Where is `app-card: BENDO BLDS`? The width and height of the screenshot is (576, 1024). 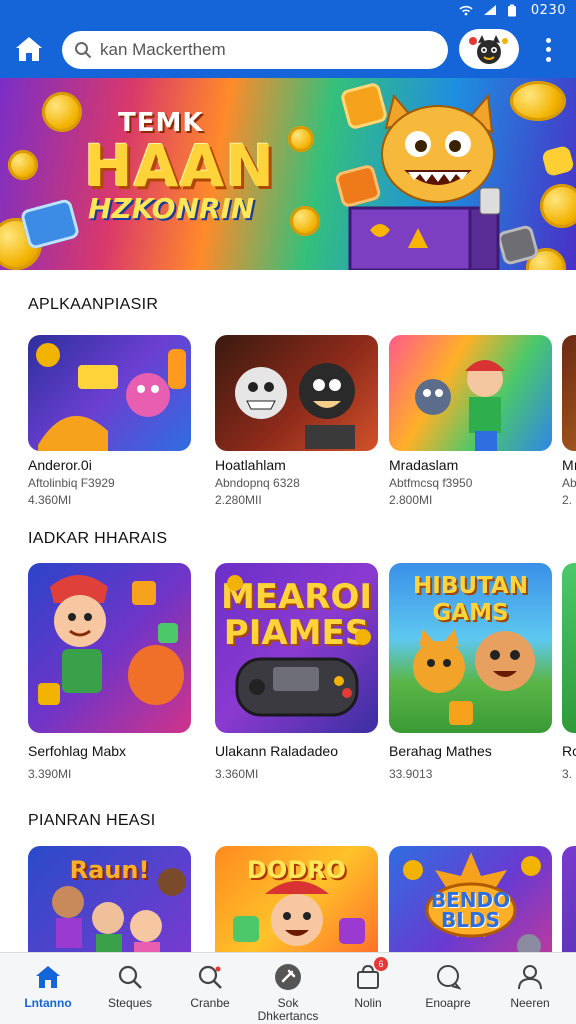
app-card: BENDO BLDS is located at coordinates (470, 899).